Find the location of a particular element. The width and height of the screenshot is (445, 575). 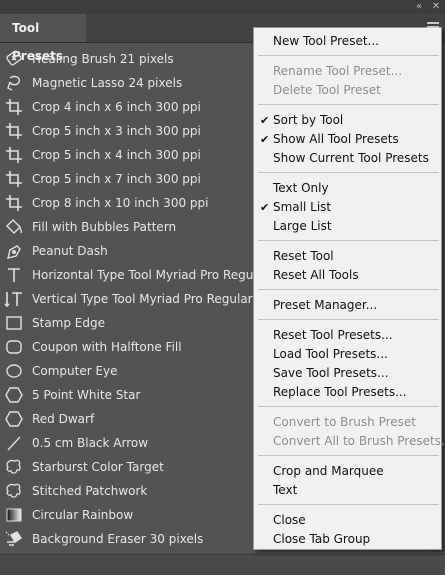

panel-bottom-bar is located at coordinates (222, 564).